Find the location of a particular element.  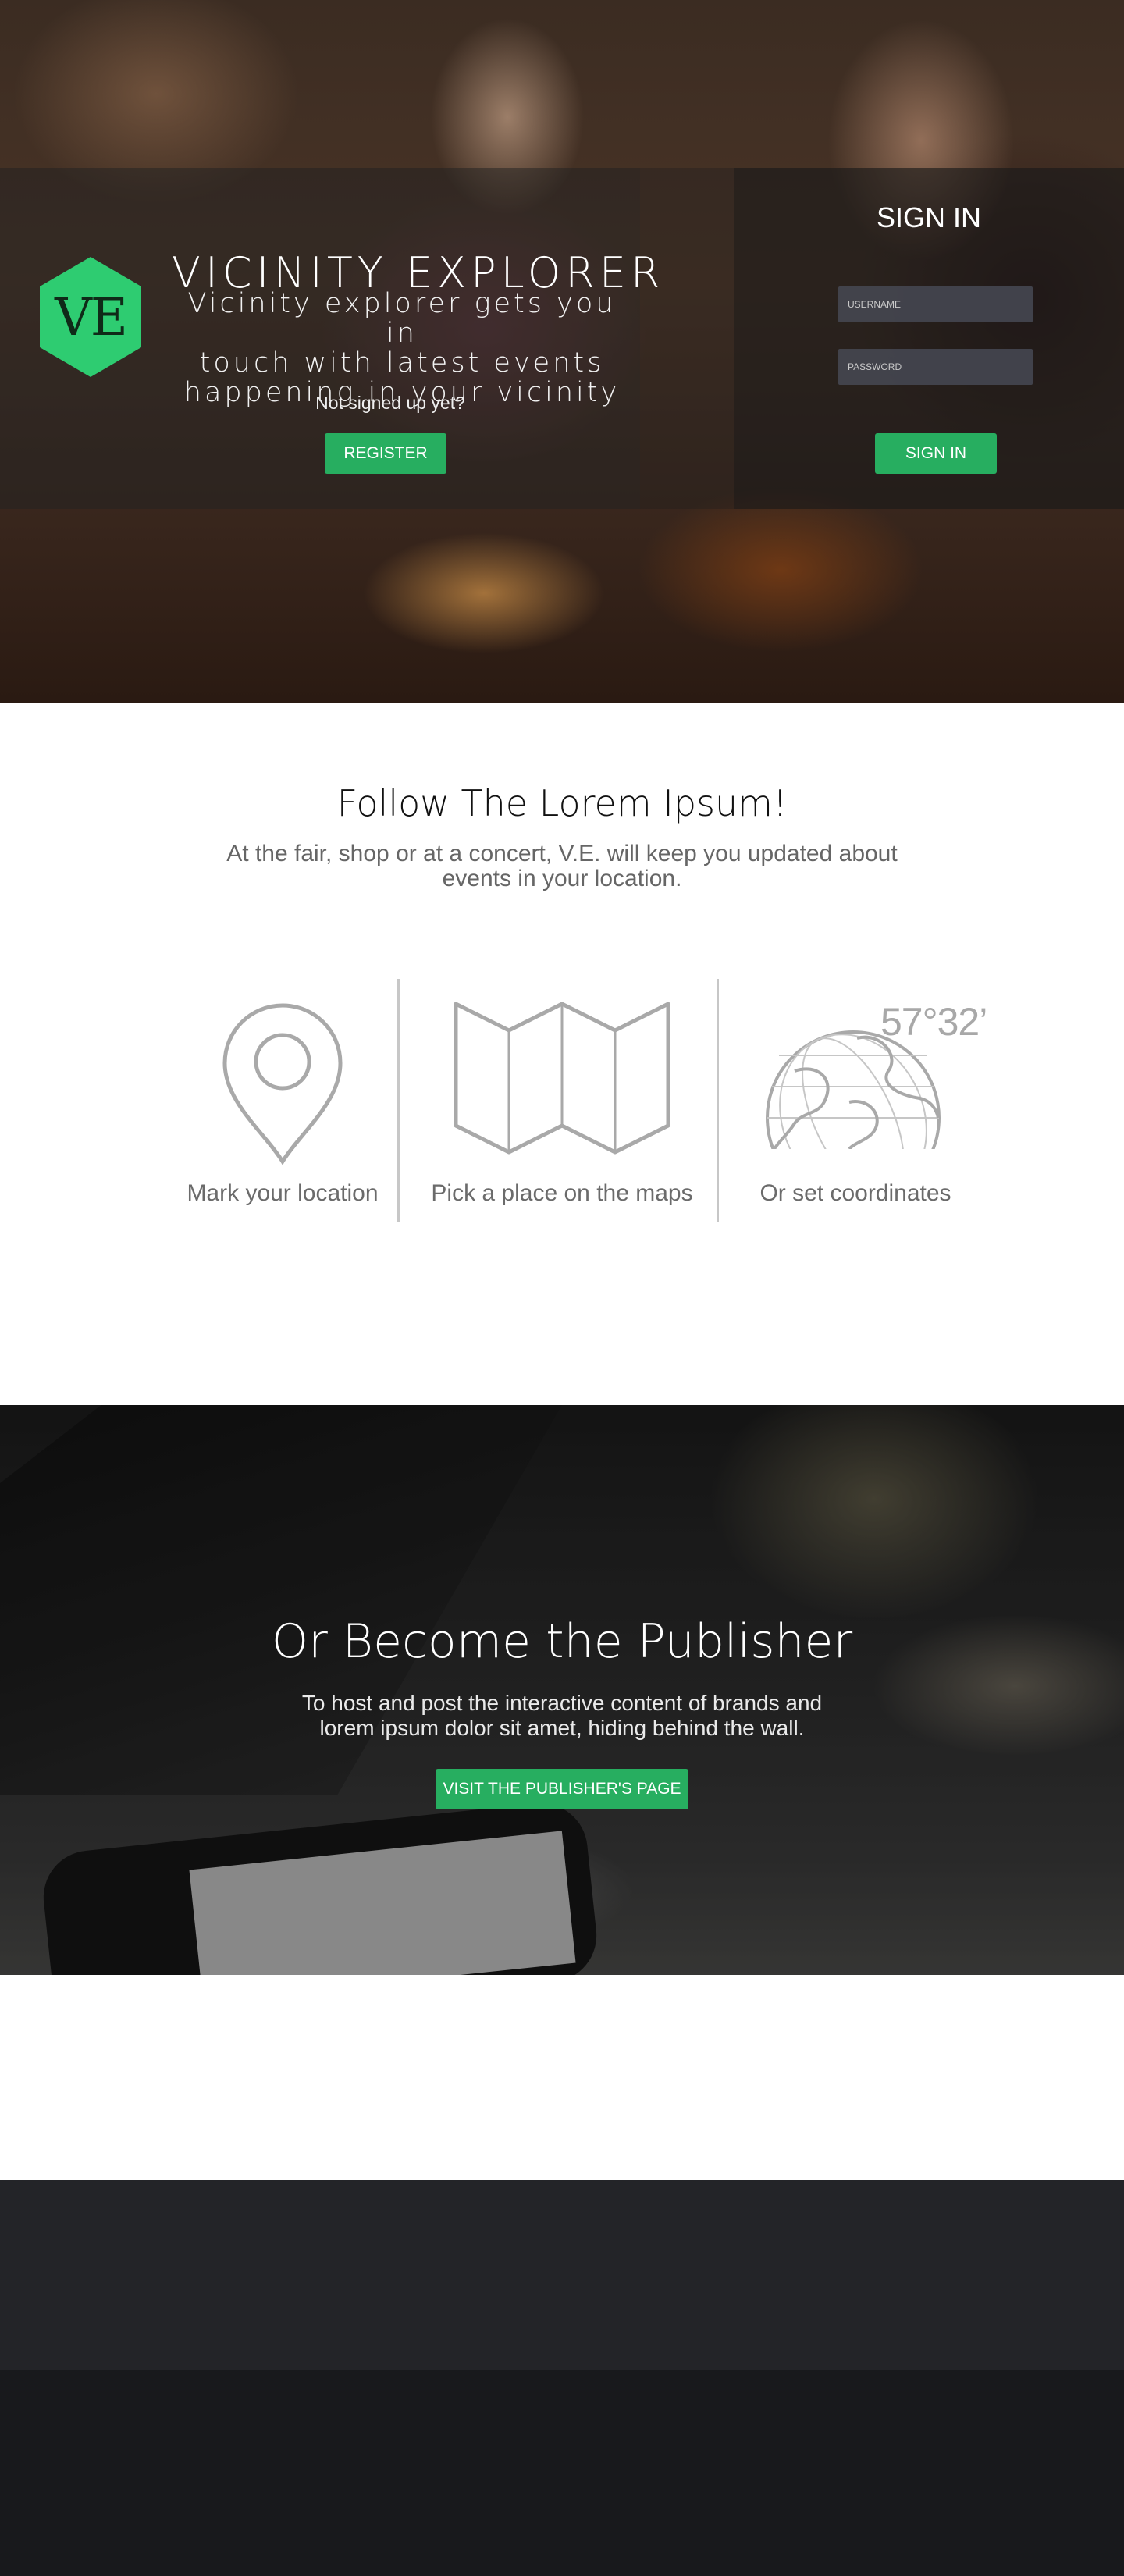

tagline-line: Vicinity explorer gets you in is located at coordinates (402, 318).